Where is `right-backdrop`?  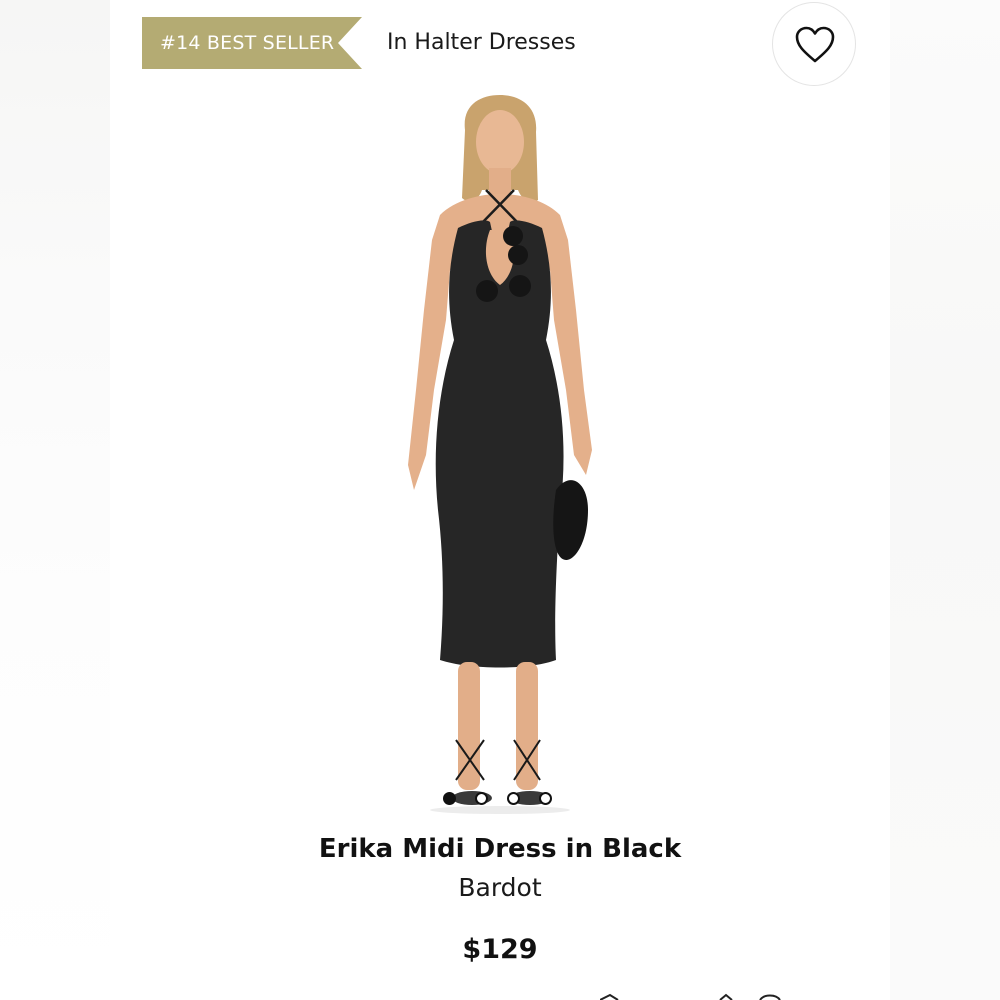
right-backdrop is located at coordinates (945, 500).